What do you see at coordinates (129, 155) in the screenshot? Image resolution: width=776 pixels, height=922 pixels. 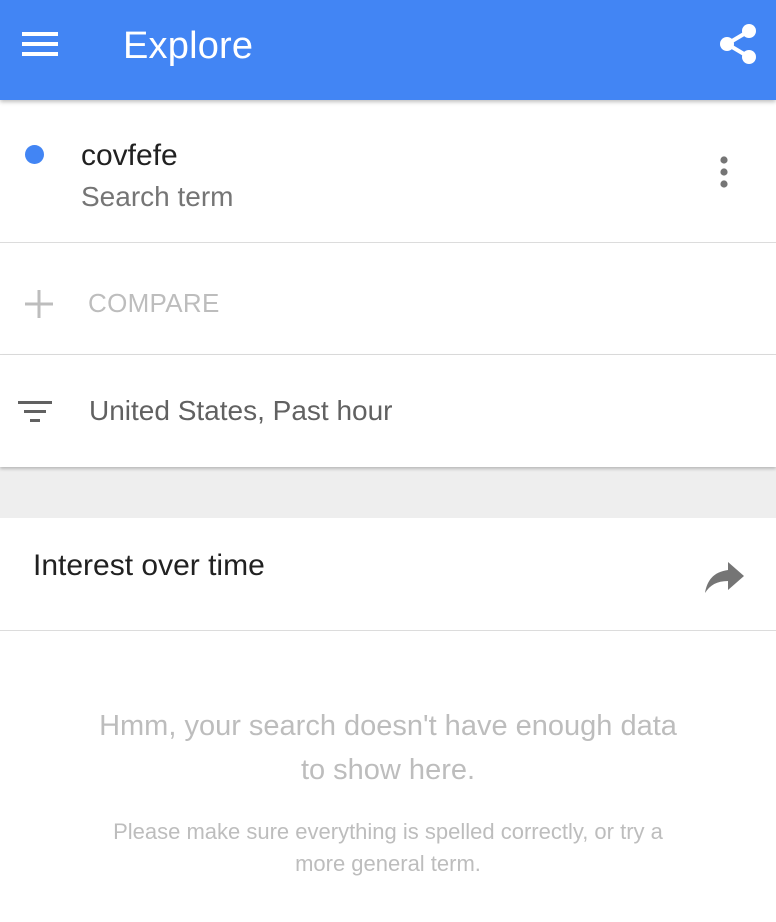 I see `term-name: covfefe` at bounding box center [129, 155].